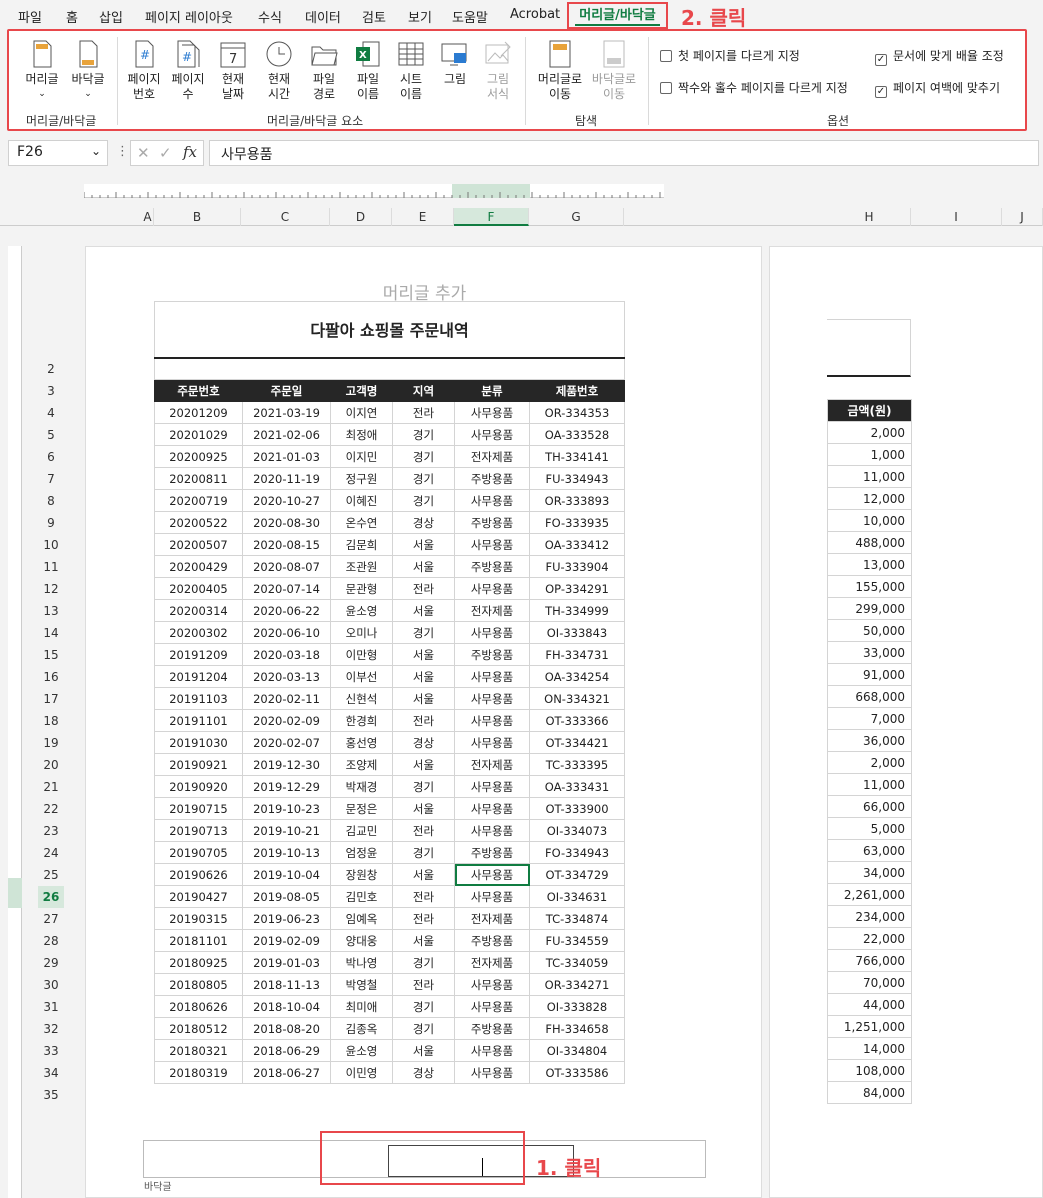 The height and width of the screenshot is (1198, 1043). Describe the element at coordinates (577, 434) in the screenshot. I see `table-cell: OA-333528` at that location.